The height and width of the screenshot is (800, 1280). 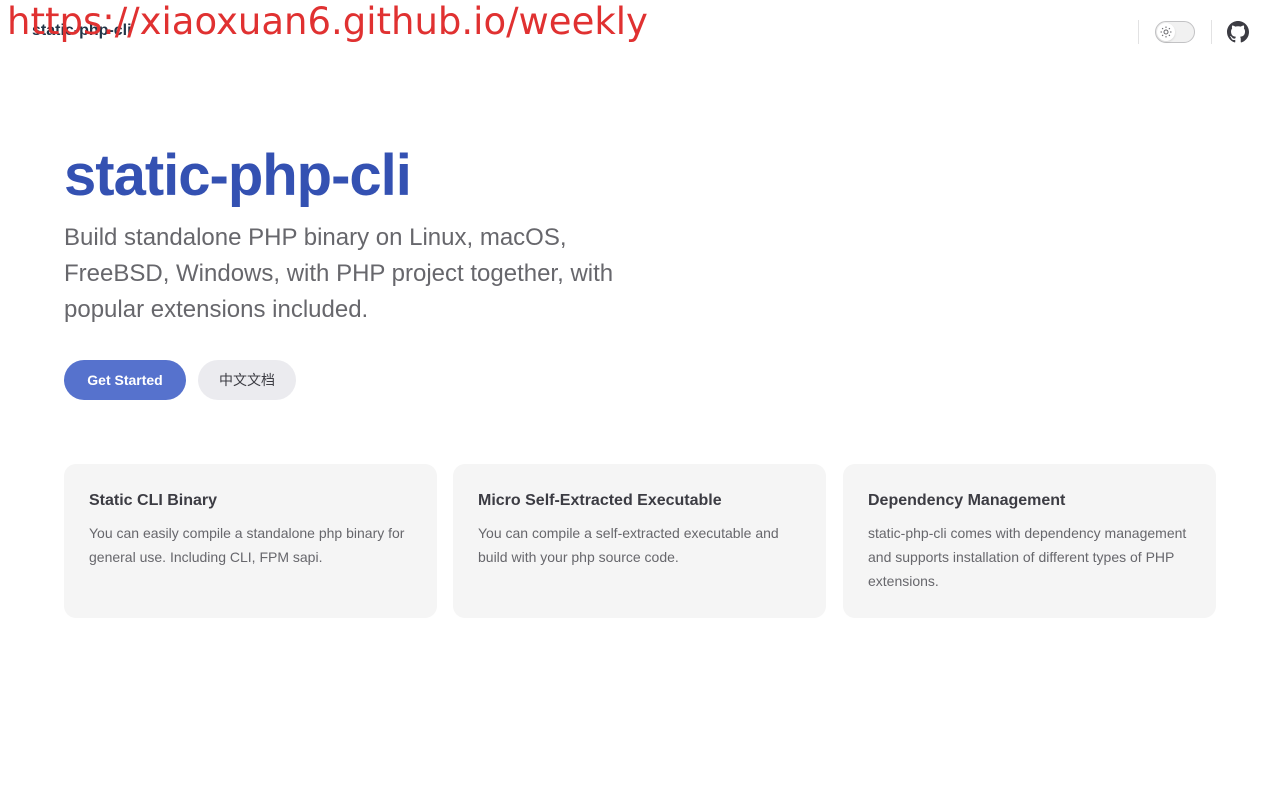 What do you see at coordinates (153, 500) in the screenshot?
I see `feature-title: Static CLI Binary` at bounding box center [153, 500].